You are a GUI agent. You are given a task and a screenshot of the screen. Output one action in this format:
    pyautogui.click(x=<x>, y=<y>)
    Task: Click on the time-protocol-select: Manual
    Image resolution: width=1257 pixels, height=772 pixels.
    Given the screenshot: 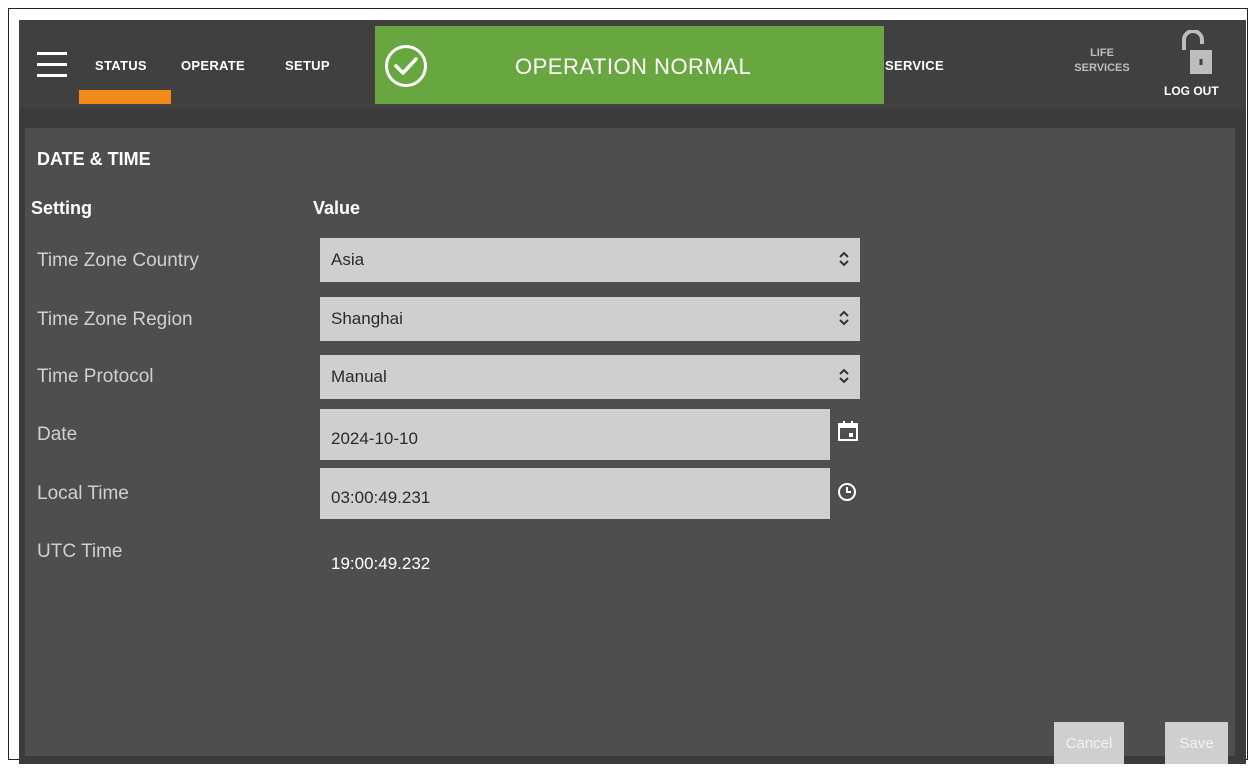 What is the action you would take?
    pyautogui.click(x=590, y=377)
    